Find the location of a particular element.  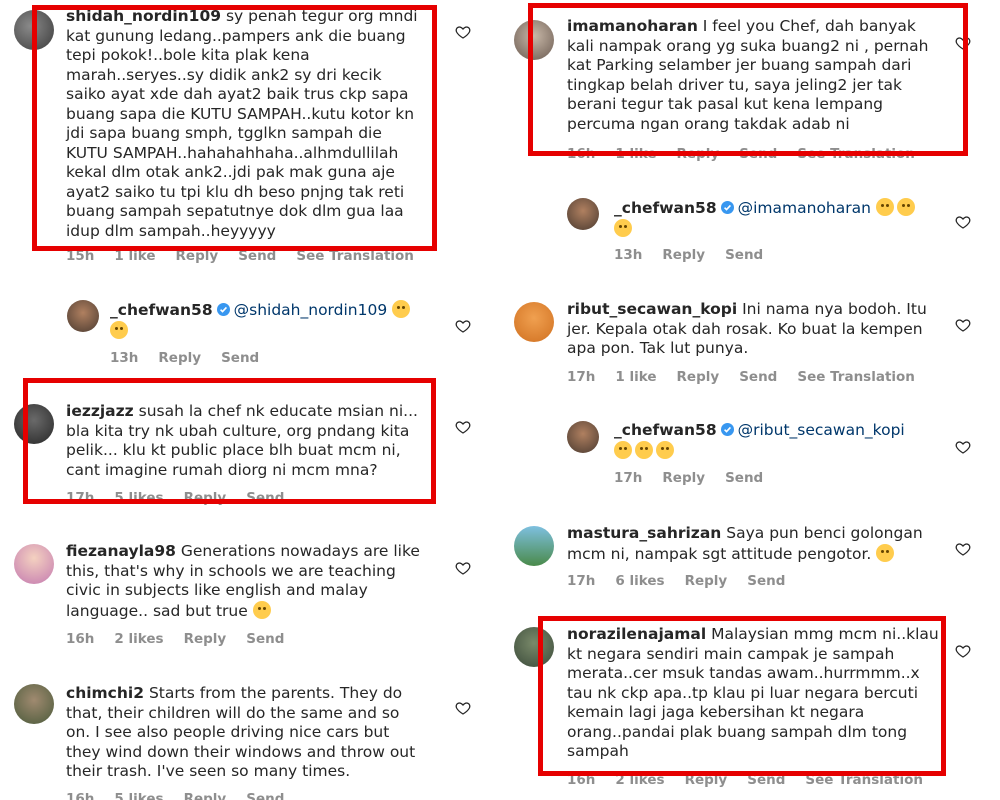

comment-username: chimchi2 is located at coordinates (105, 693).